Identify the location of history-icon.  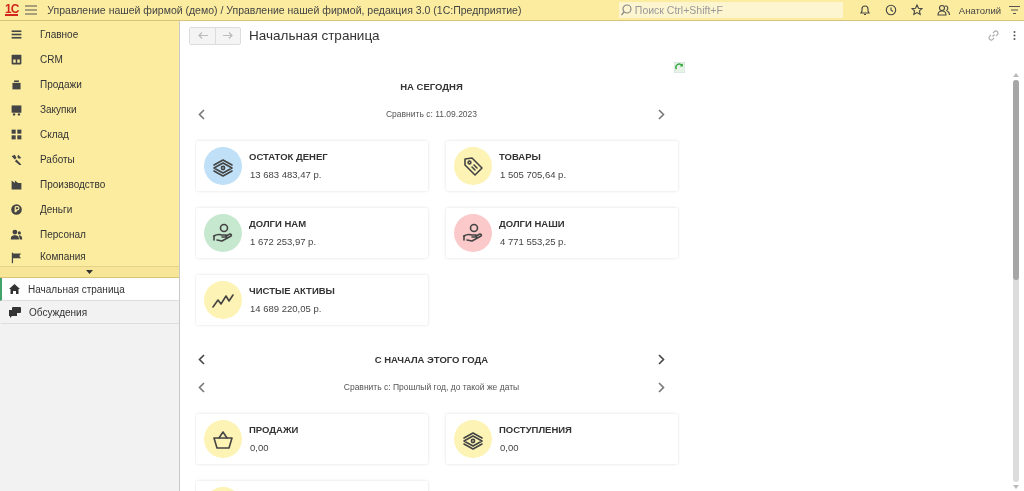
(890, 10).